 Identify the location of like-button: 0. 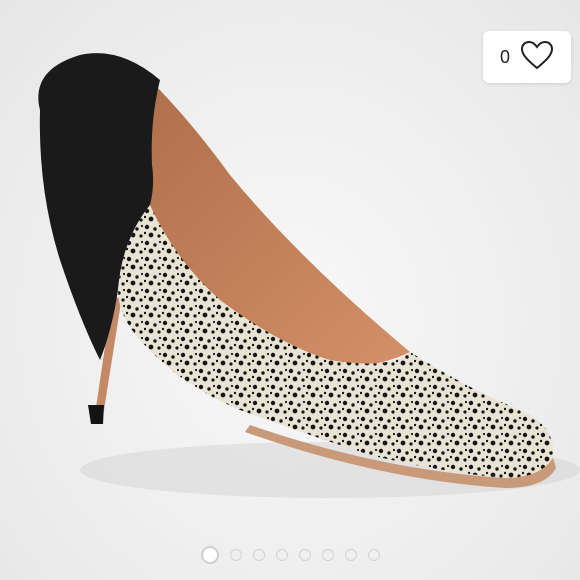
(527, 57).